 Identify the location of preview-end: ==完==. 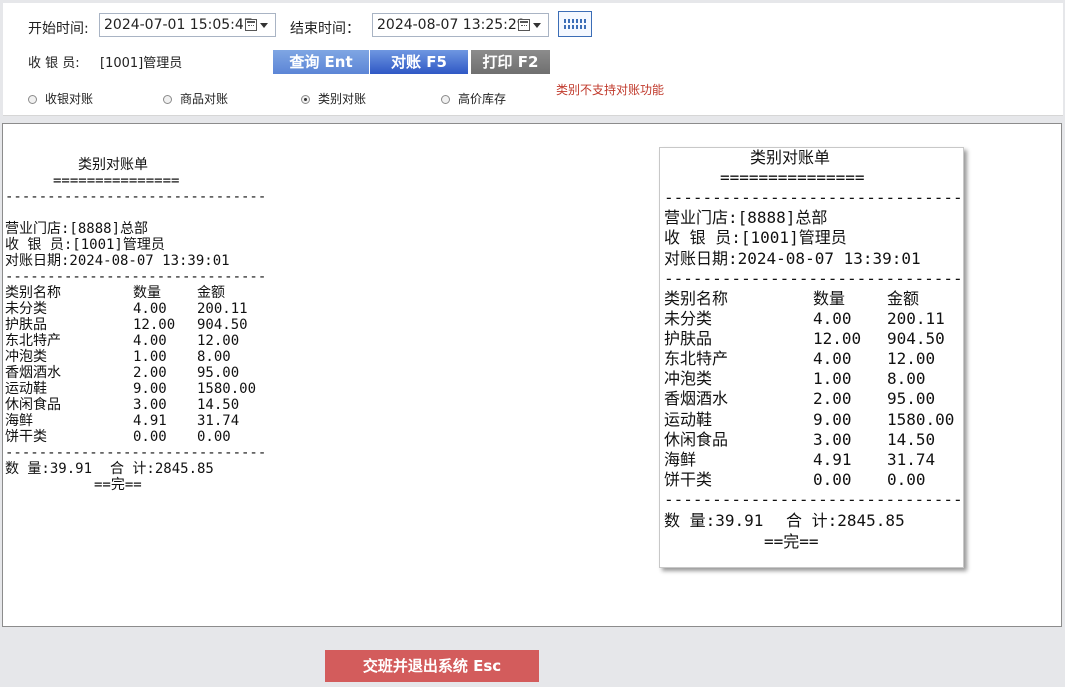
(791, 541).